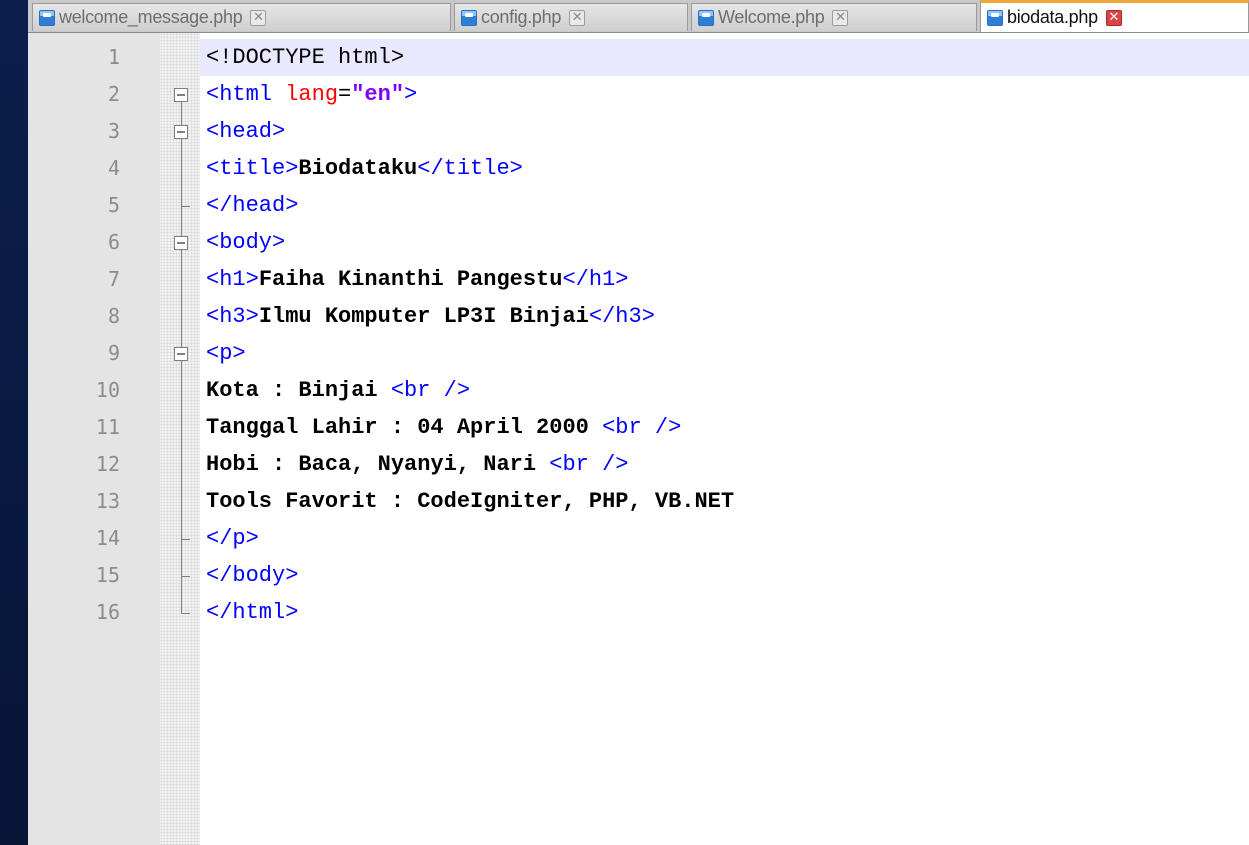 The height and width of the screenshot is (845, 1249). What do you see at coordinates (417, 279) in the screenshot?
I see `code-text: <h1>Faiha Kinanthi Pangestu</h1>` at bounding box center [417, 279].